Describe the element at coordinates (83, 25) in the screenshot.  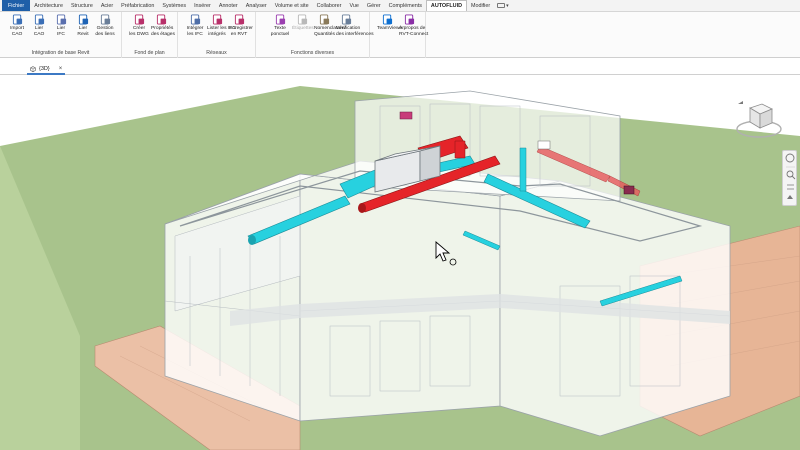
I see `link-revit-button: Lier Revit` at that location.